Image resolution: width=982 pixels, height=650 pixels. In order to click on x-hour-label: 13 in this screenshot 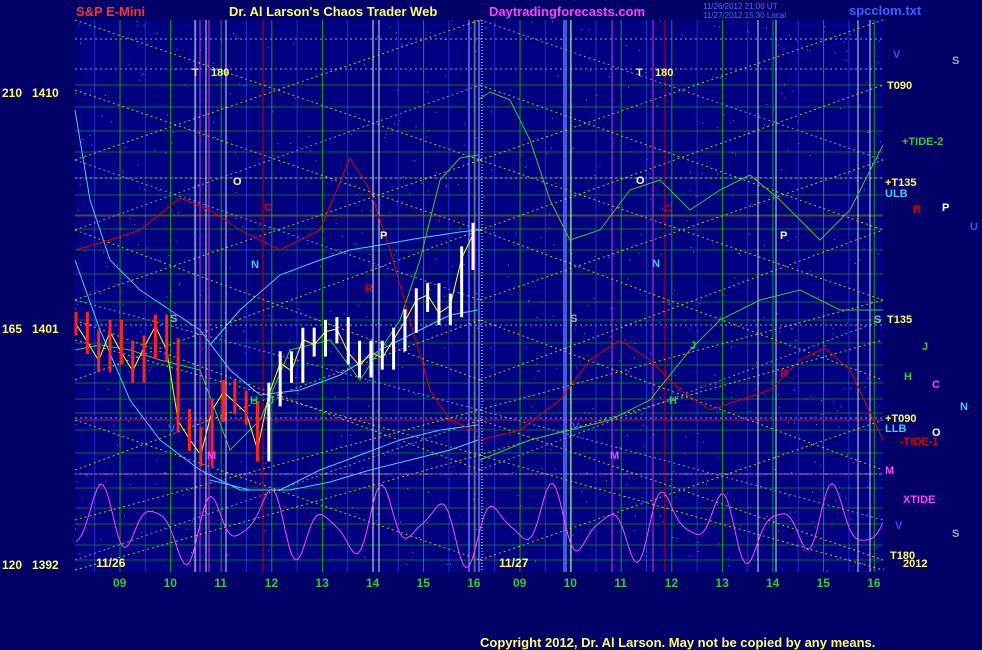, I will do `click(322, 583)`.